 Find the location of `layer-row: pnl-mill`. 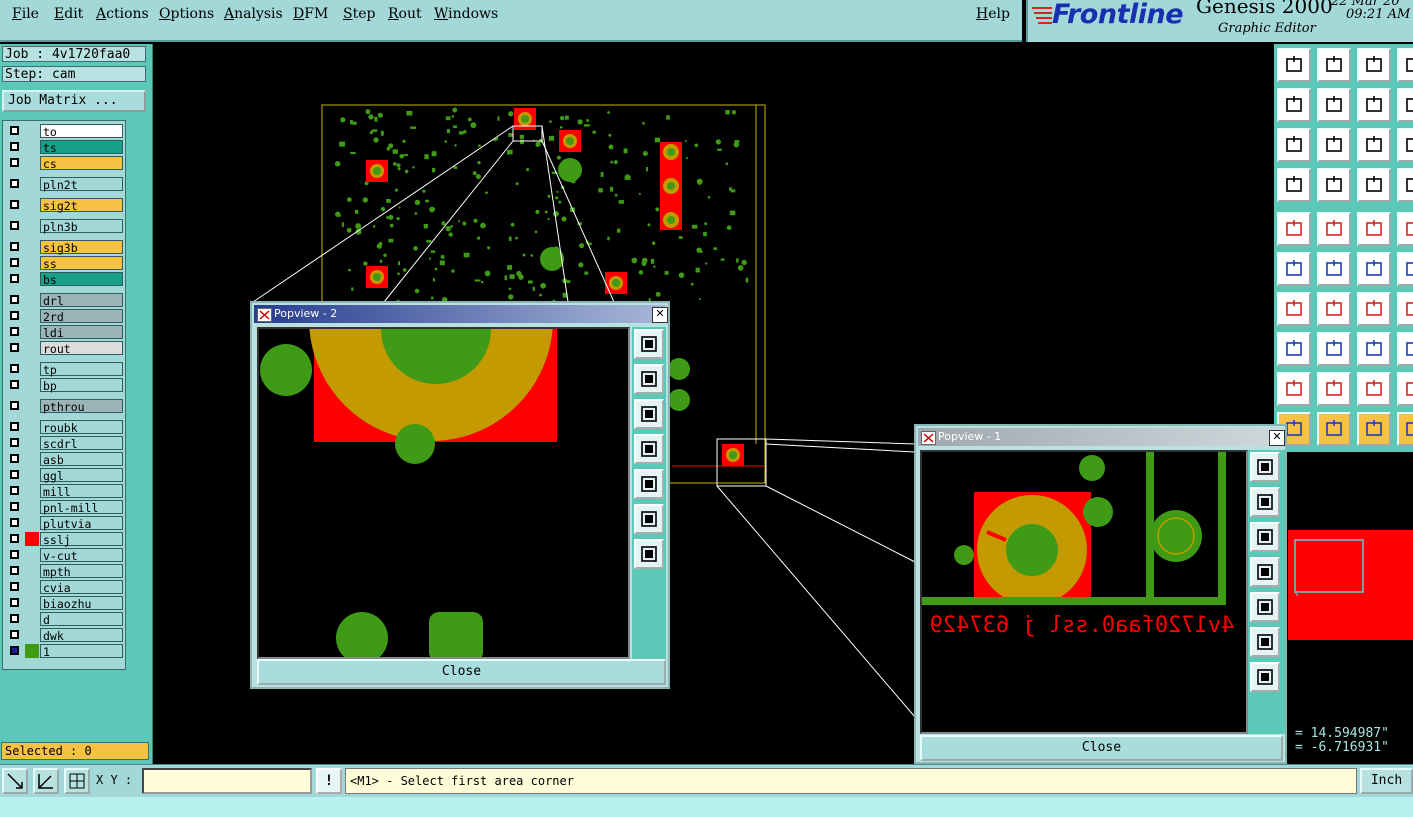

layer-row: pnl-mill is located at coordinates (64, 507).